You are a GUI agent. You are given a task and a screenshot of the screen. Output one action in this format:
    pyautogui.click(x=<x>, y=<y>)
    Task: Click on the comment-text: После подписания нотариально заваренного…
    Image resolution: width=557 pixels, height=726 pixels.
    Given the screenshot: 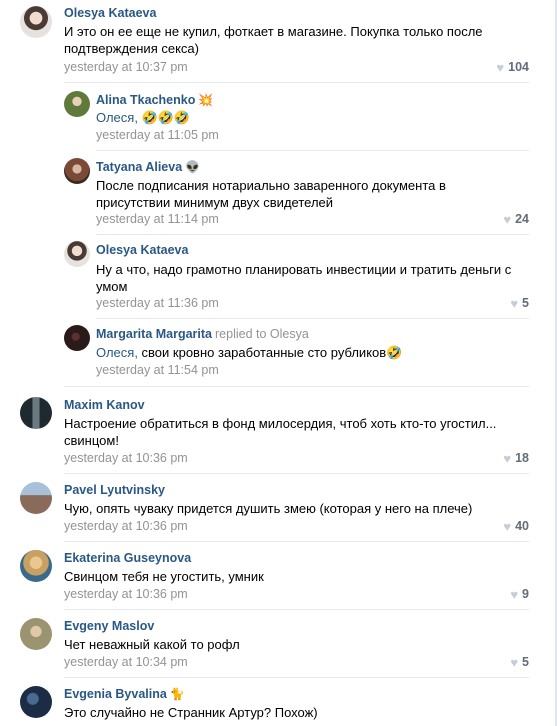 What is the action you would take?
    pyautogui.click(x=296, y=194)
    